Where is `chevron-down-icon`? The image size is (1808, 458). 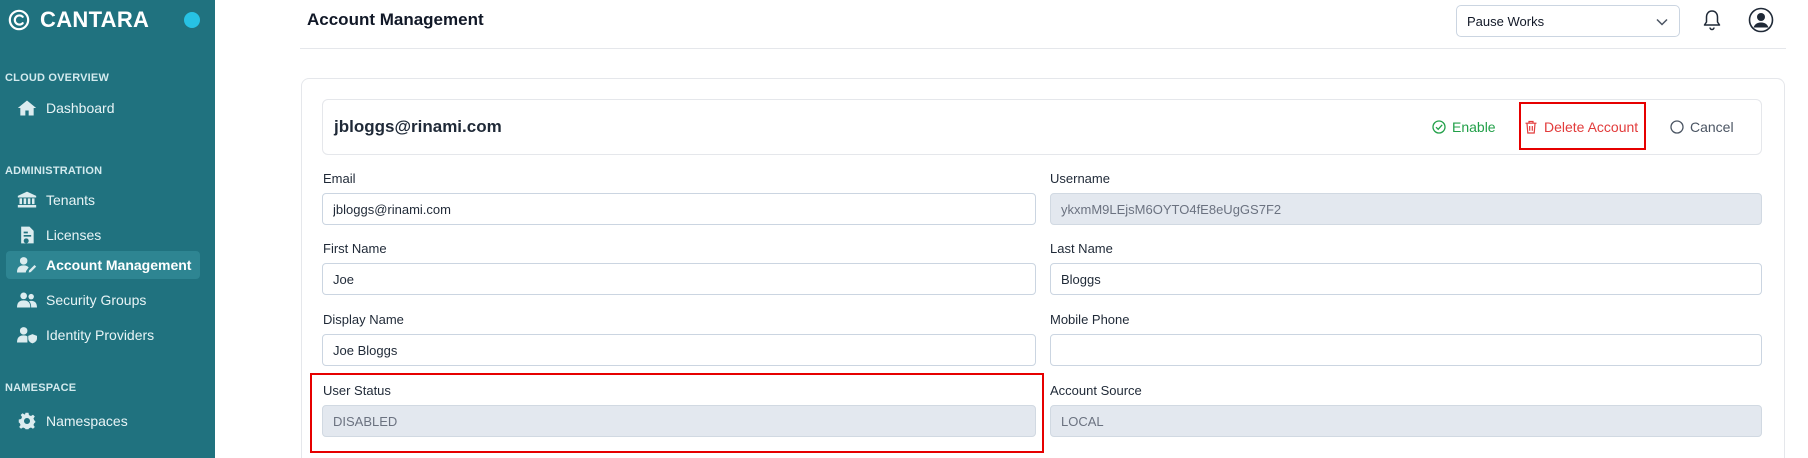
chevron-down-icon is located at coordinates (1662, 22).